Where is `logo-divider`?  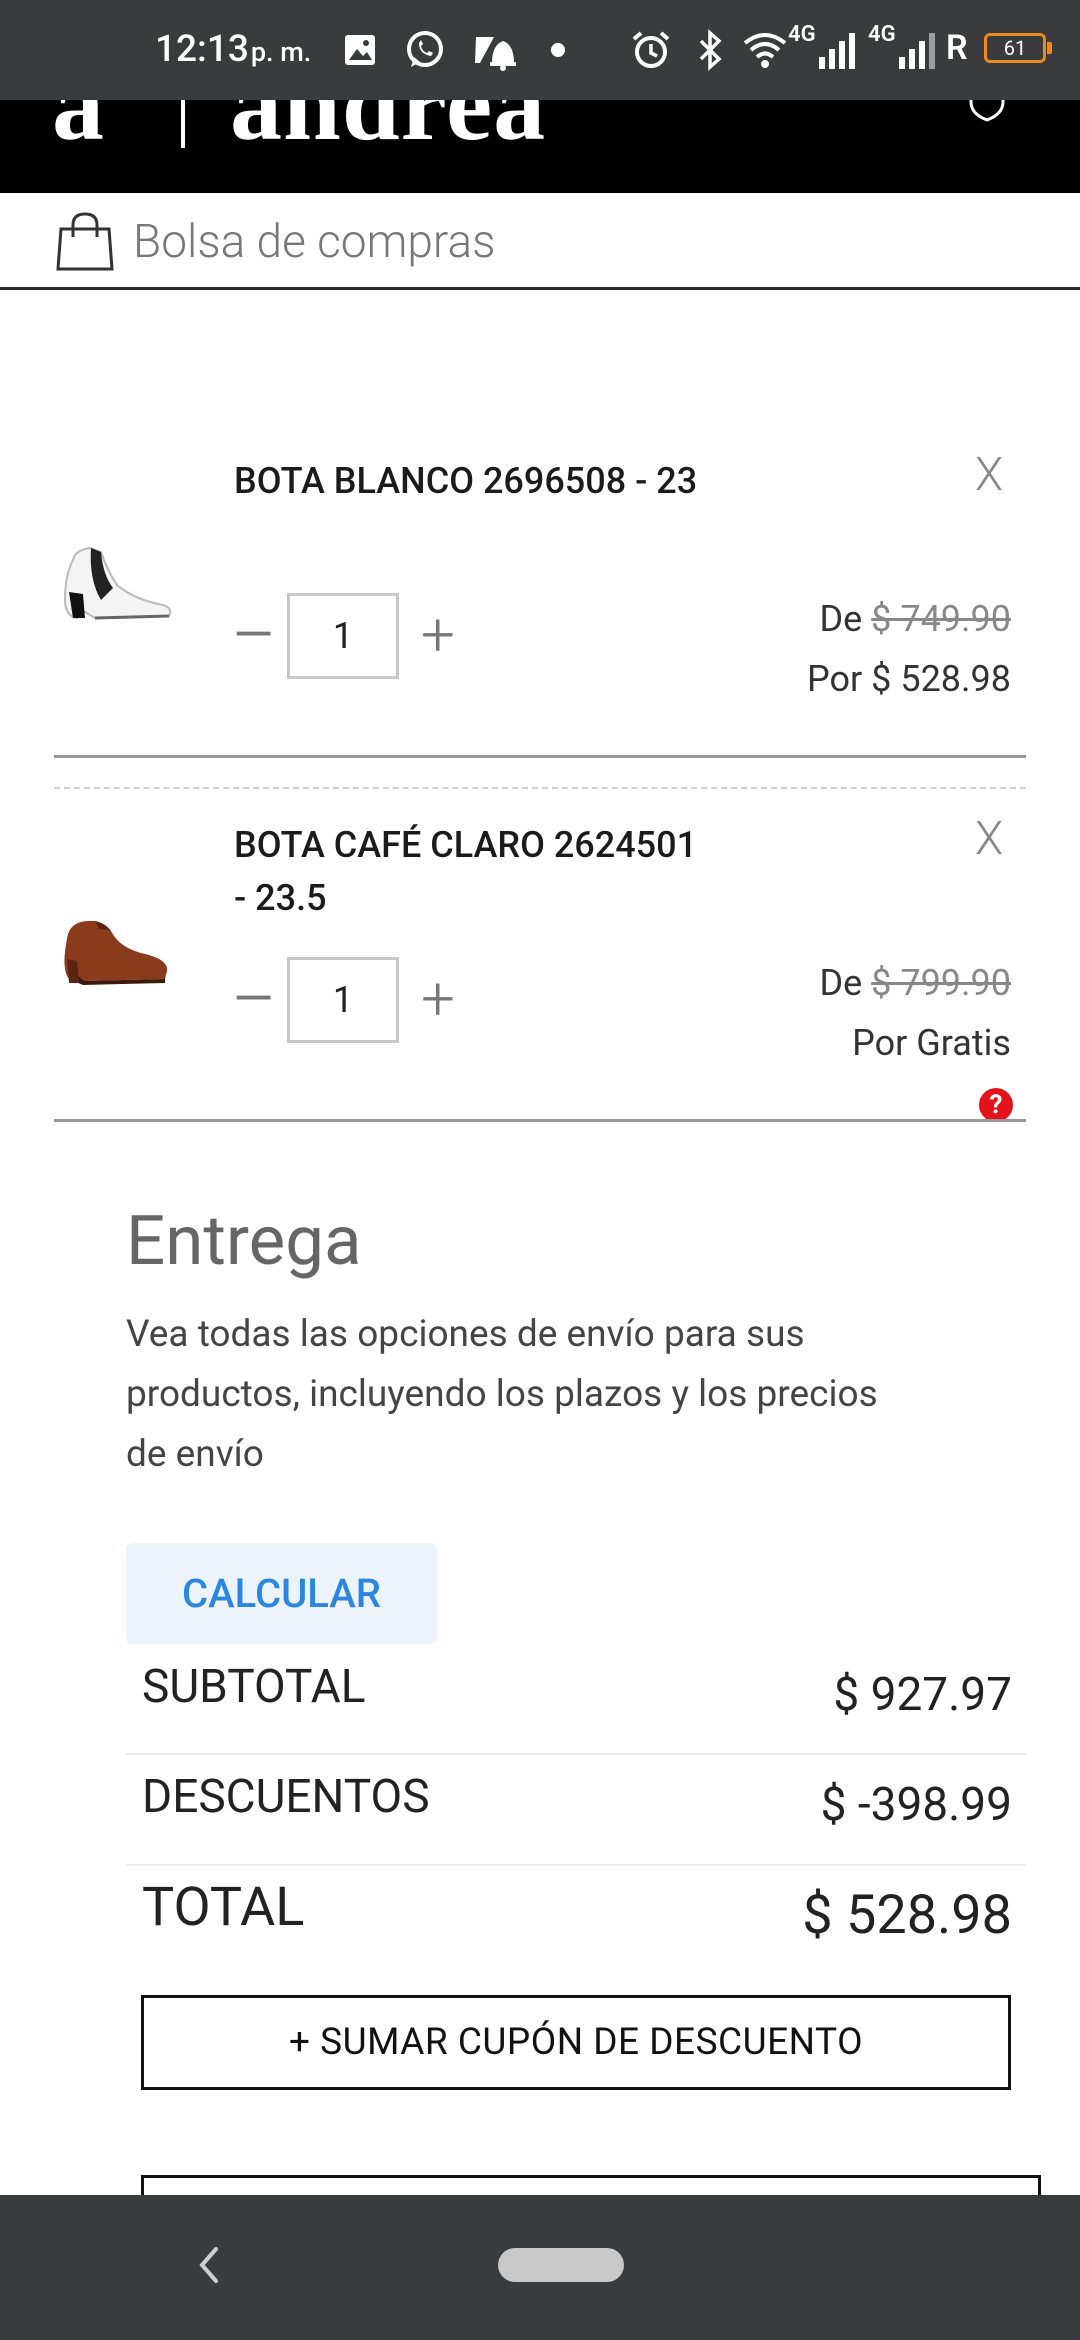 logo-divider is located at coordinates (183, 124).